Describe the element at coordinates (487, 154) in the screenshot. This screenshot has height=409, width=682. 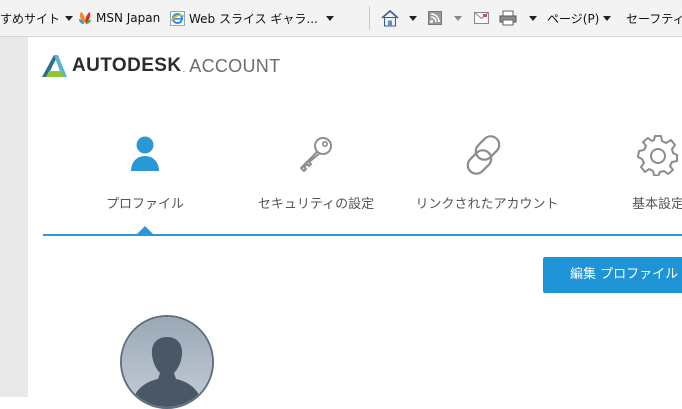
I see `link-chain-icon` at that location.